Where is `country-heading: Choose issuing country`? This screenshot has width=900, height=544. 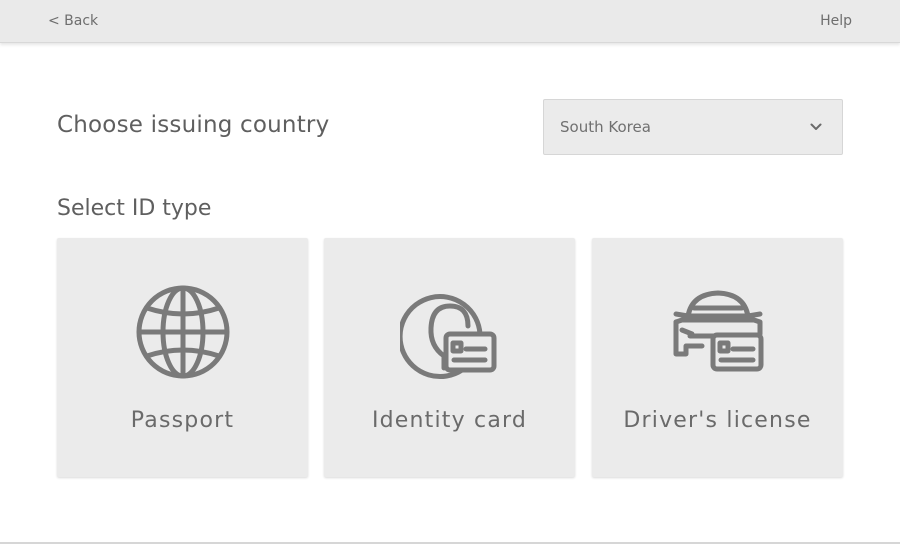 country-heading: Choose issuing country is located at coordinates (193, 125).